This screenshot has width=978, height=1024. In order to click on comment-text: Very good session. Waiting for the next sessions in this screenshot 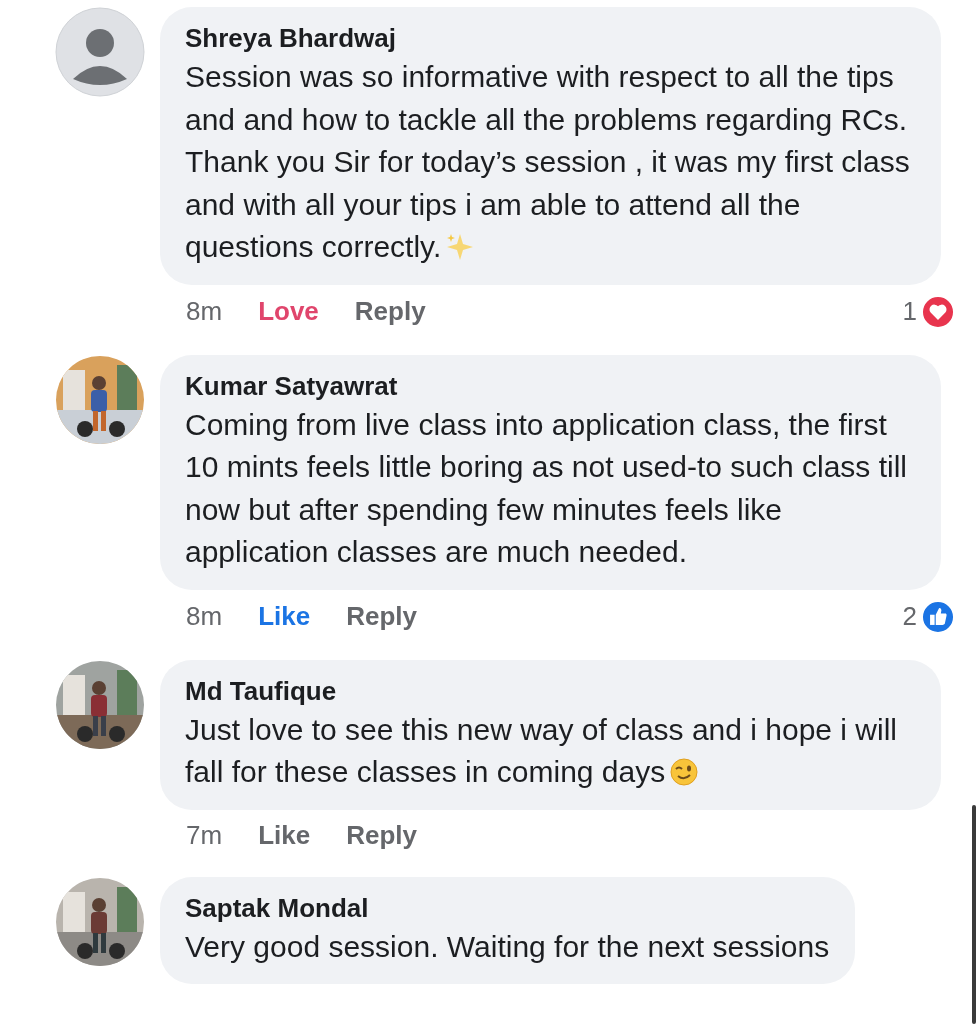, I will do `click(507, 946)`.